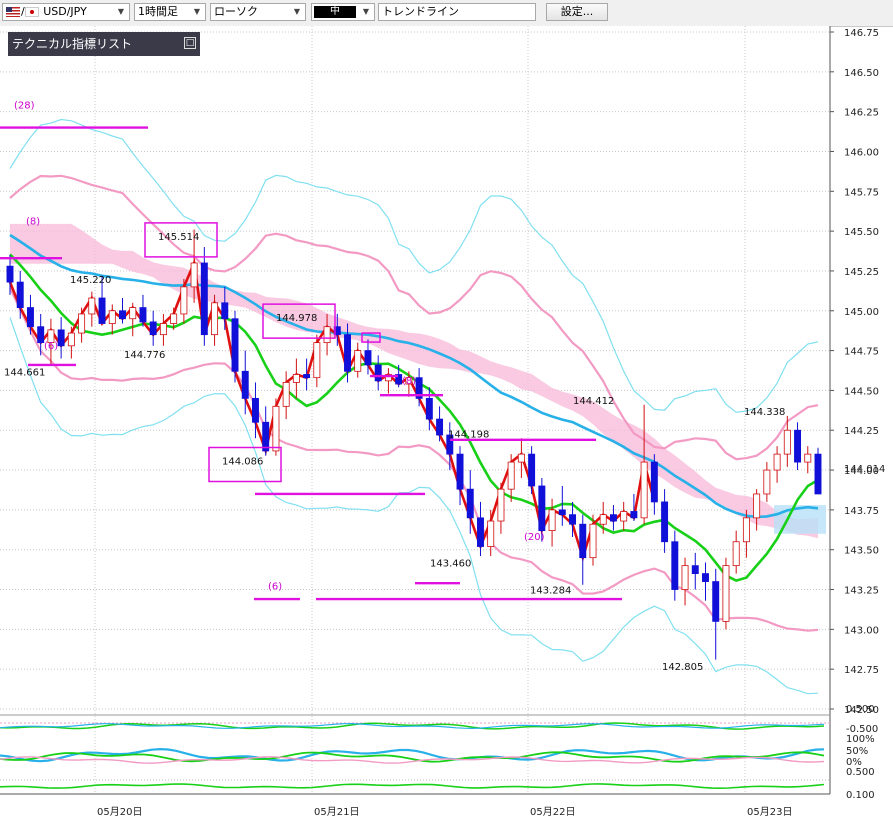 This screenshot has height=820, width=893. Describe the element at coordinates (335, 12) in the screenshot. I see `line-width-swatch: 中` at that location.